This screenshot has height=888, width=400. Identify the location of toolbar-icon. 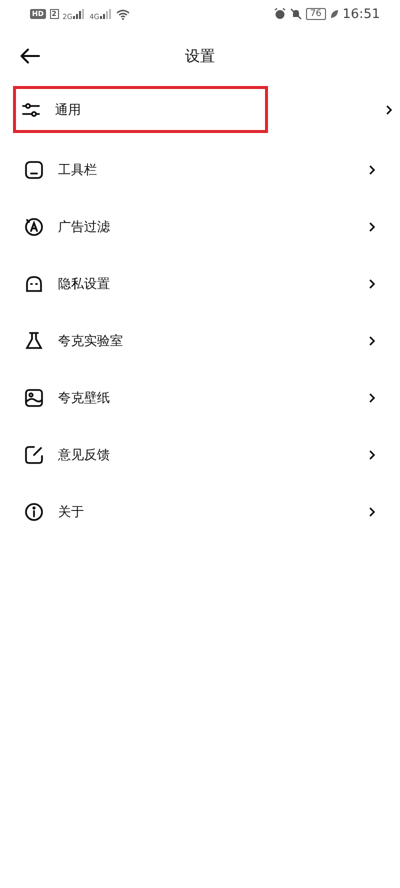
(34, 170).